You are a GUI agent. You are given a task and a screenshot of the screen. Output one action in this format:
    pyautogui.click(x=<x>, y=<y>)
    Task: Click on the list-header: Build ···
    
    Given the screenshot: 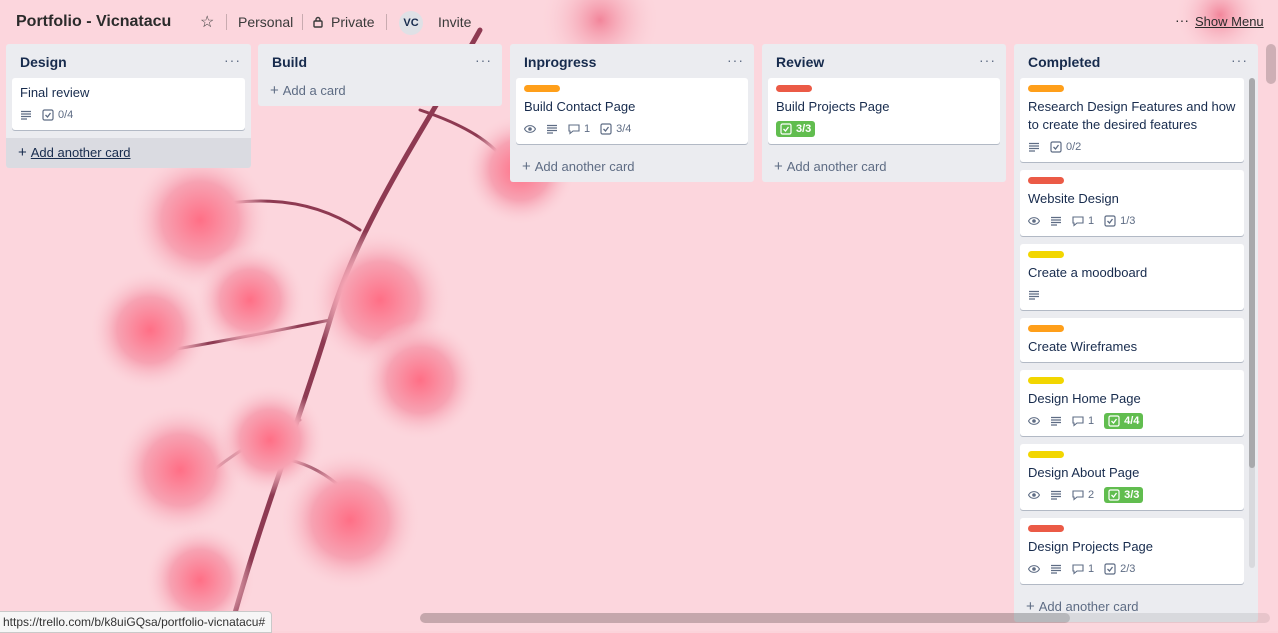 What is the action you would take?
    pyautogui.click(x=380, y=61)
    